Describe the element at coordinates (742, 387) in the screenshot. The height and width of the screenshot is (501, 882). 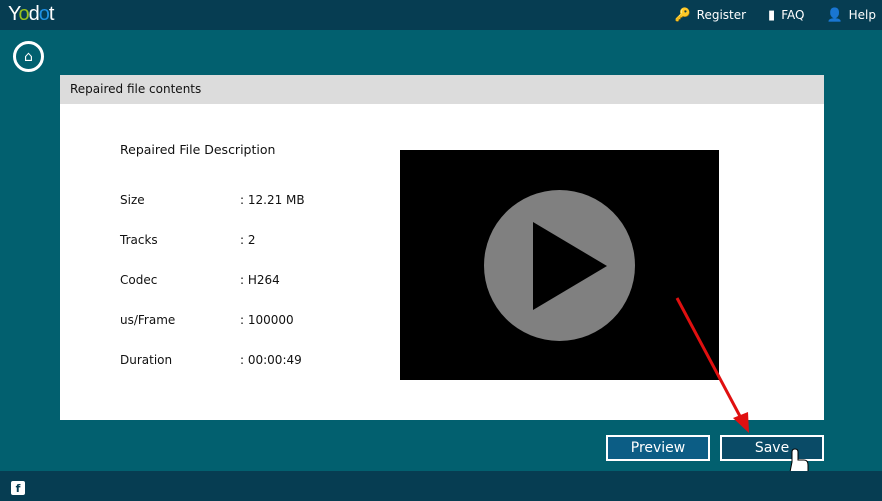
I see `annotation-arrow` at that location.